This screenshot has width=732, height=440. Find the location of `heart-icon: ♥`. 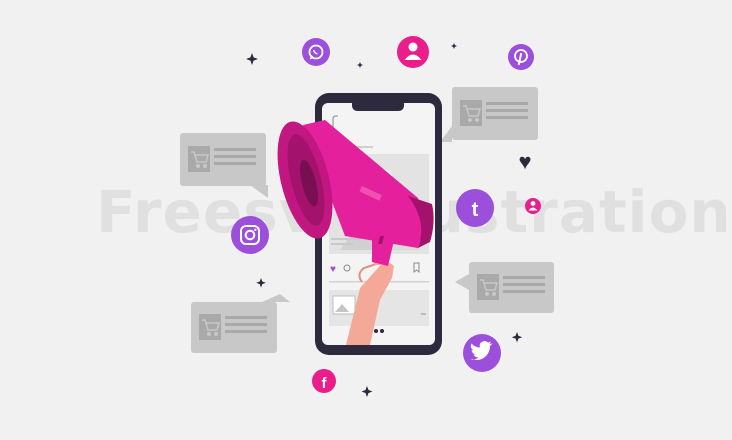

heart-icon: ♥ is located at coordinates (524, 161).